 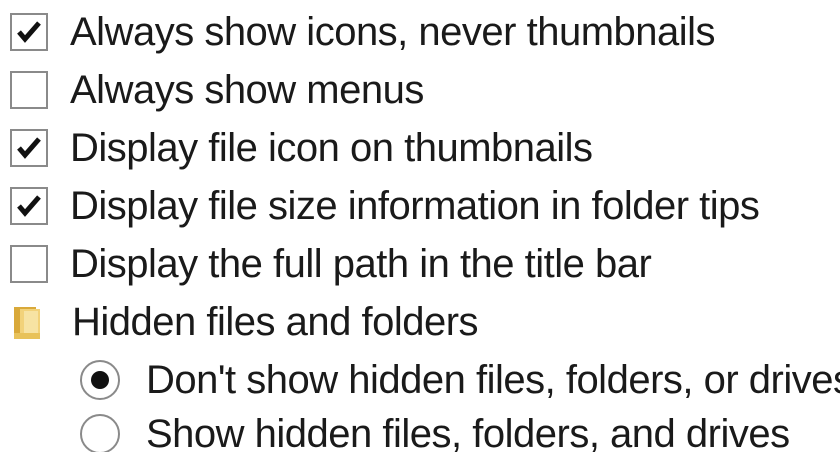 What do you see at coordinates (29, 90) in the screenshot?
I see `always-show-menus-checkbox` at bounding box center [29, 90].